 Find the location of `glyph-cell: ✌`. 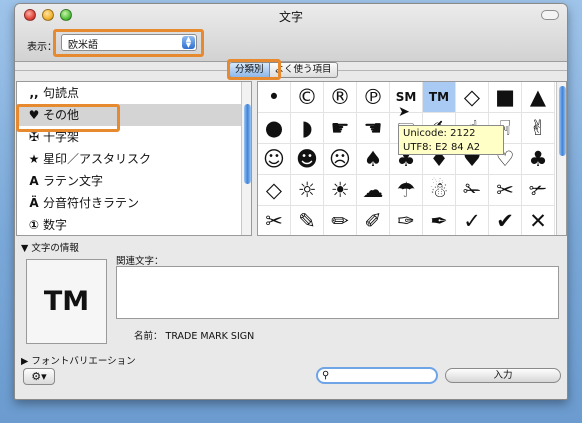

glyph-cell: ✌ is located at coordinates (538, 128).